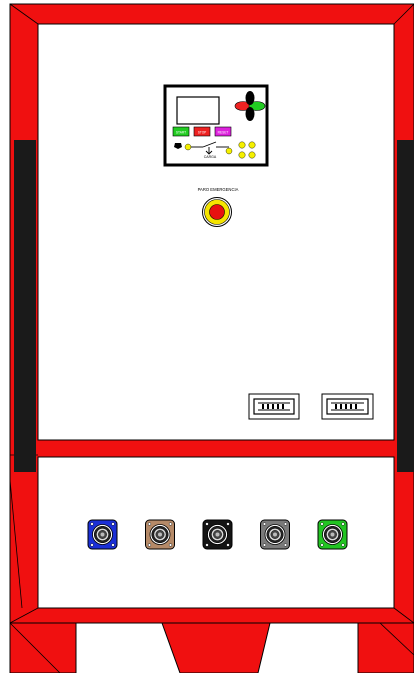 The image size is (414, 678). What do you see at coordinates (218, 189) in the screenshot?
I see `emergency-stop-label: PARO EMERGENCIA` at bounding box center [218, 189].